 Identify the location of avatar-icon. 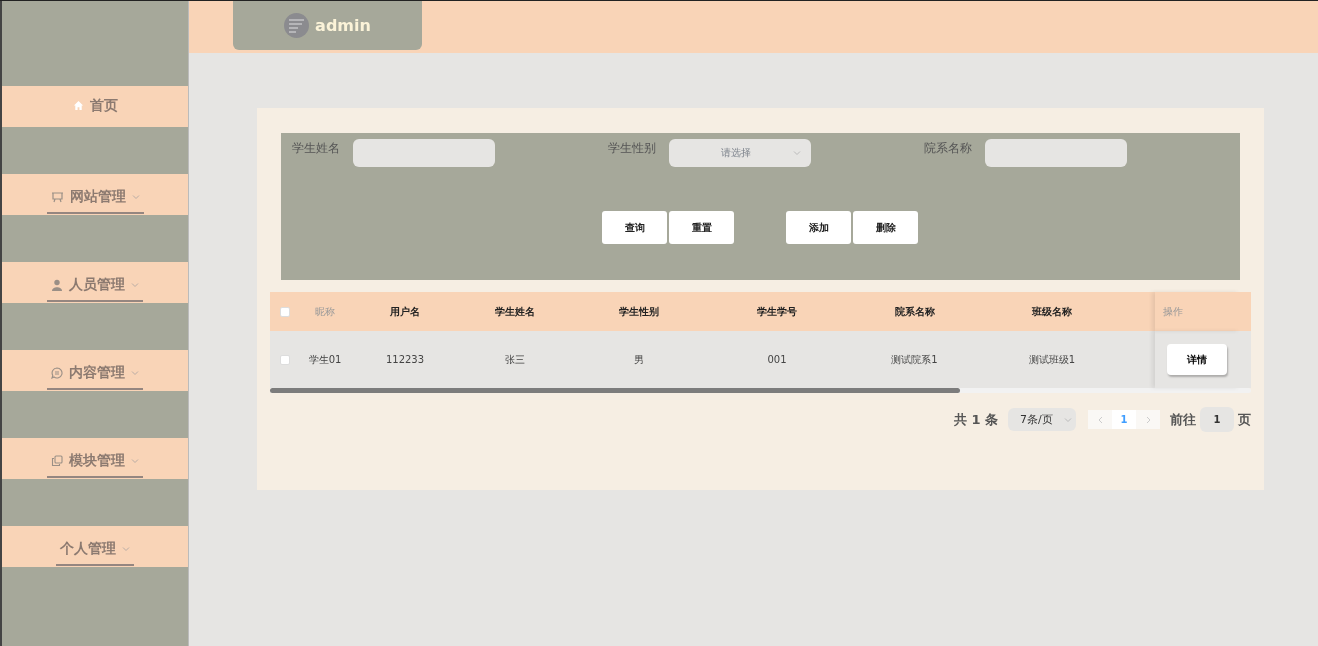
(297, 25).